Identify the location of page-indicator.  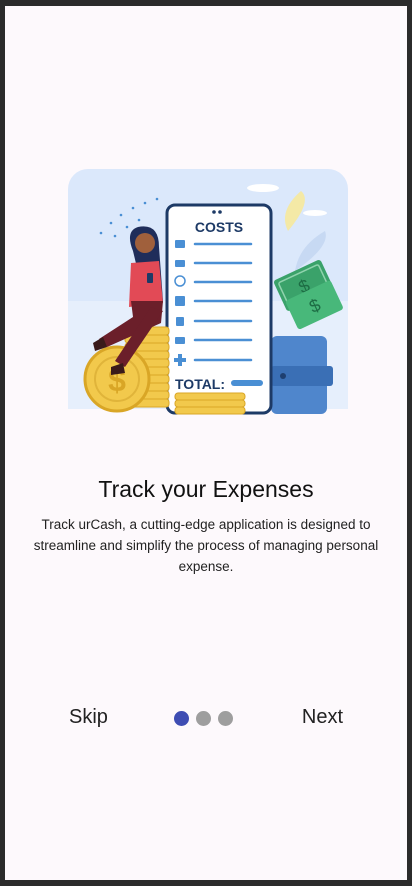
(203, 718).